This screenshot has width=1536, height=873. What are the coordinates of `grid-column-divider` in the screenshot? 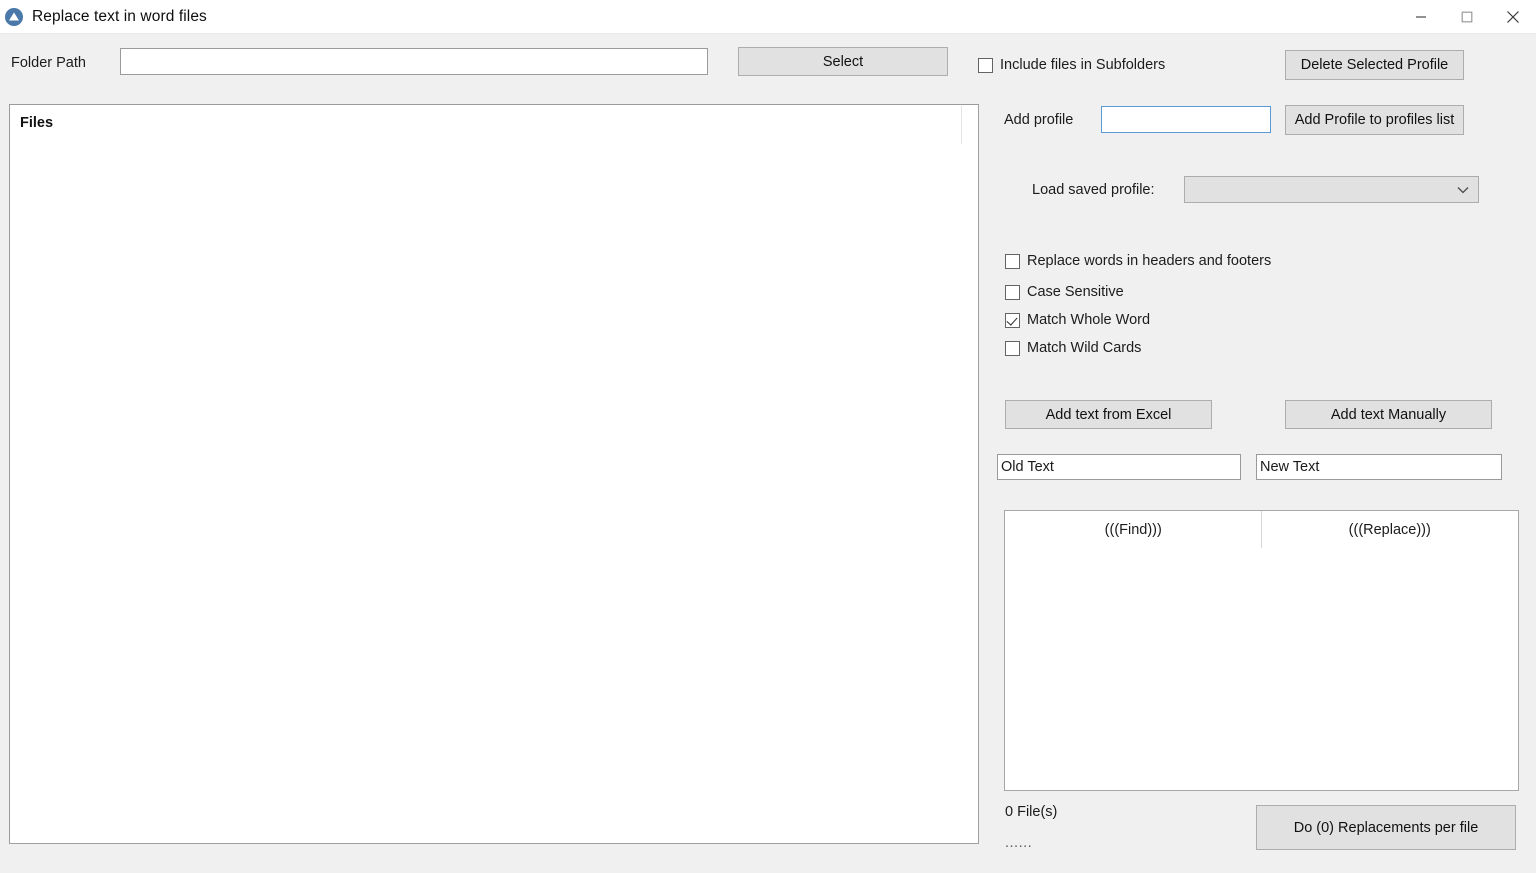 It's located at (1261, 529).